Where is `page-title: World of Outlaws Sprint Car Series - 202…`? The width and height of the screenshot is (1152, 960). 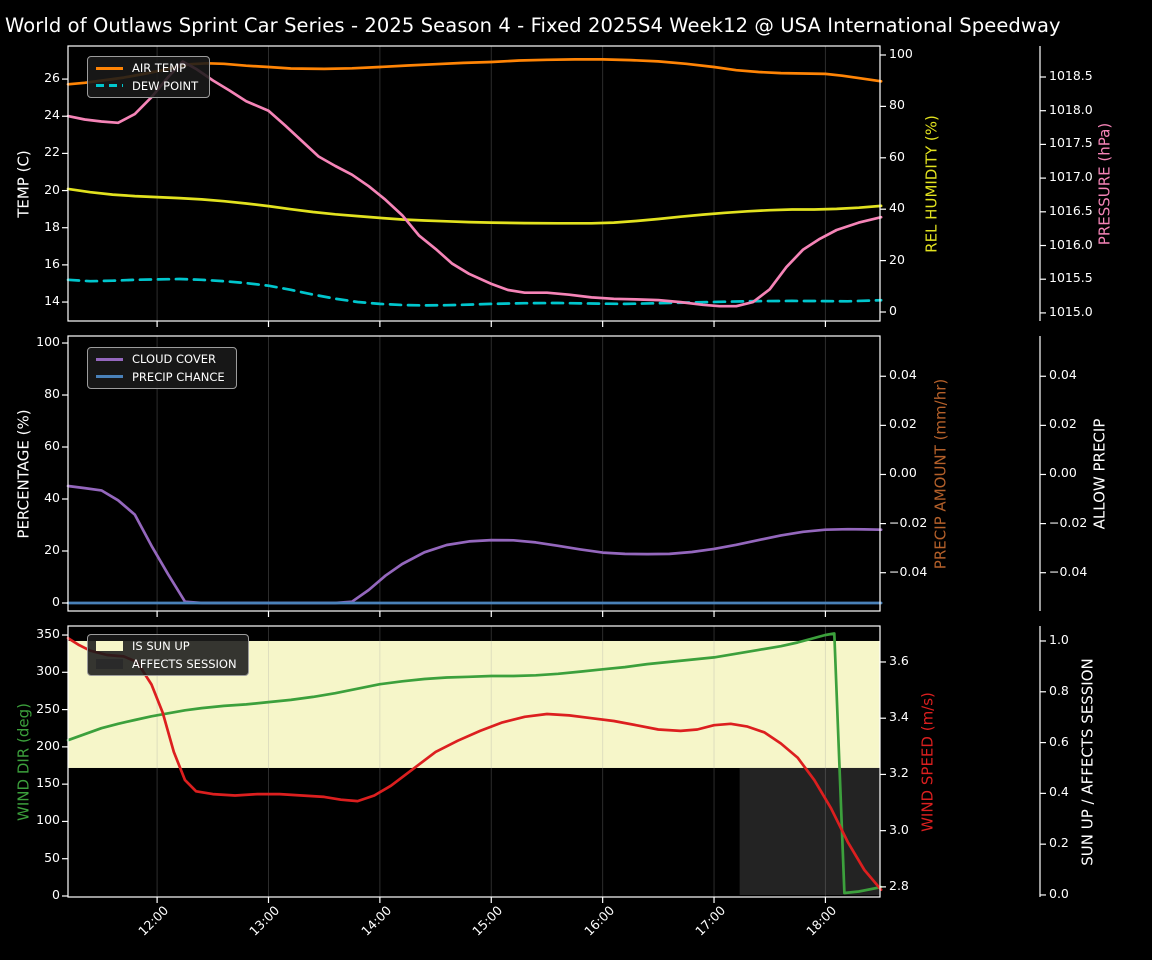
page-title: World of Outlaws Sprint Car Series - 202… is located at coordinates (533, 25).